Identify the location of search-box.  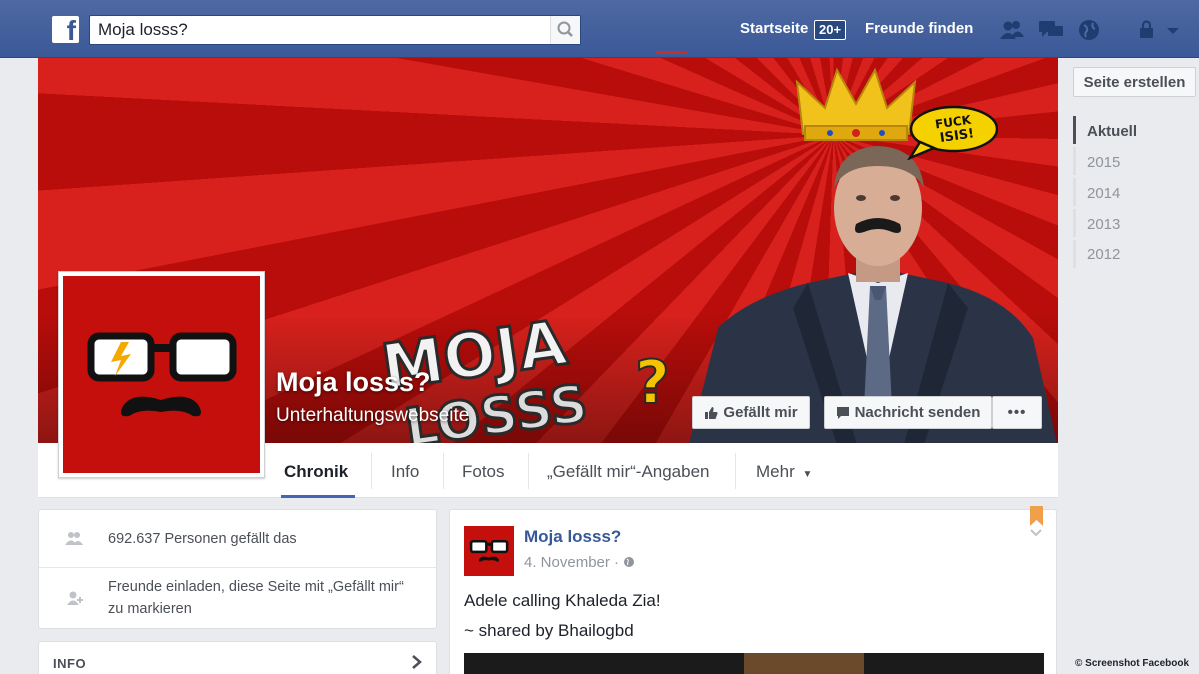
(335, 30).